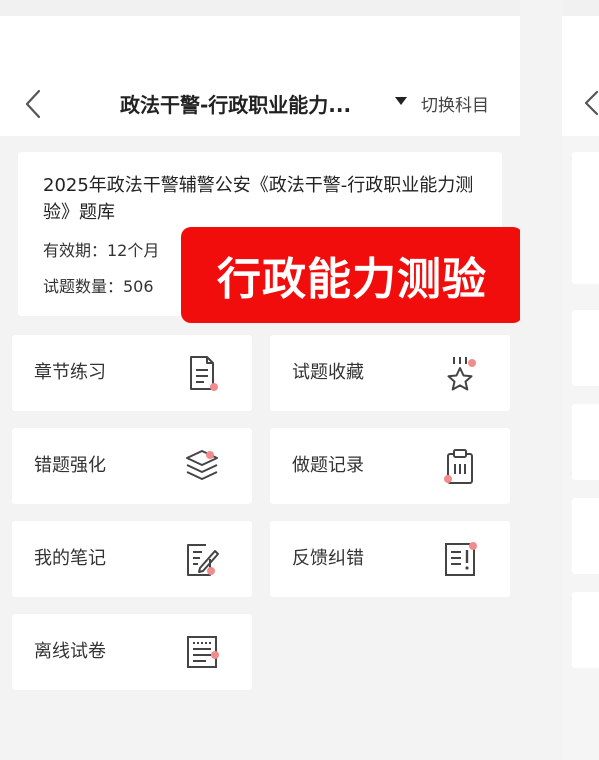  I want to click on next-screen-status-strip, so click(580, 8).